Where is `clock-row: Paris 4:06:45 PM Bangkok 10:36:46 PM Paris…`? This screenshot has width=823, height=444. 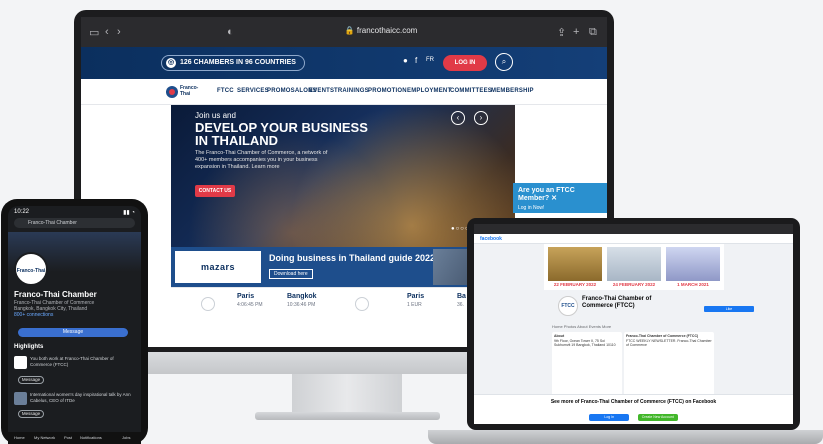
clock-row: Paris 4:06:45 PM Bangkok 10:36:46 PM Paris… is located at coordinates (343, 304).